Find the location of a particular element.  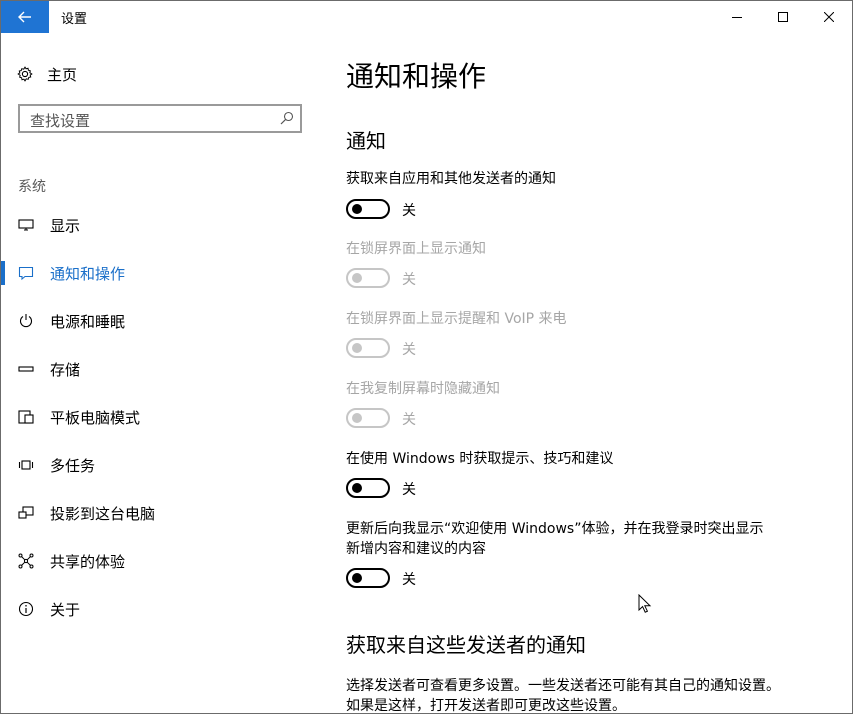

sidebar-section-label: 系统 is located at coordinates (32, 187).